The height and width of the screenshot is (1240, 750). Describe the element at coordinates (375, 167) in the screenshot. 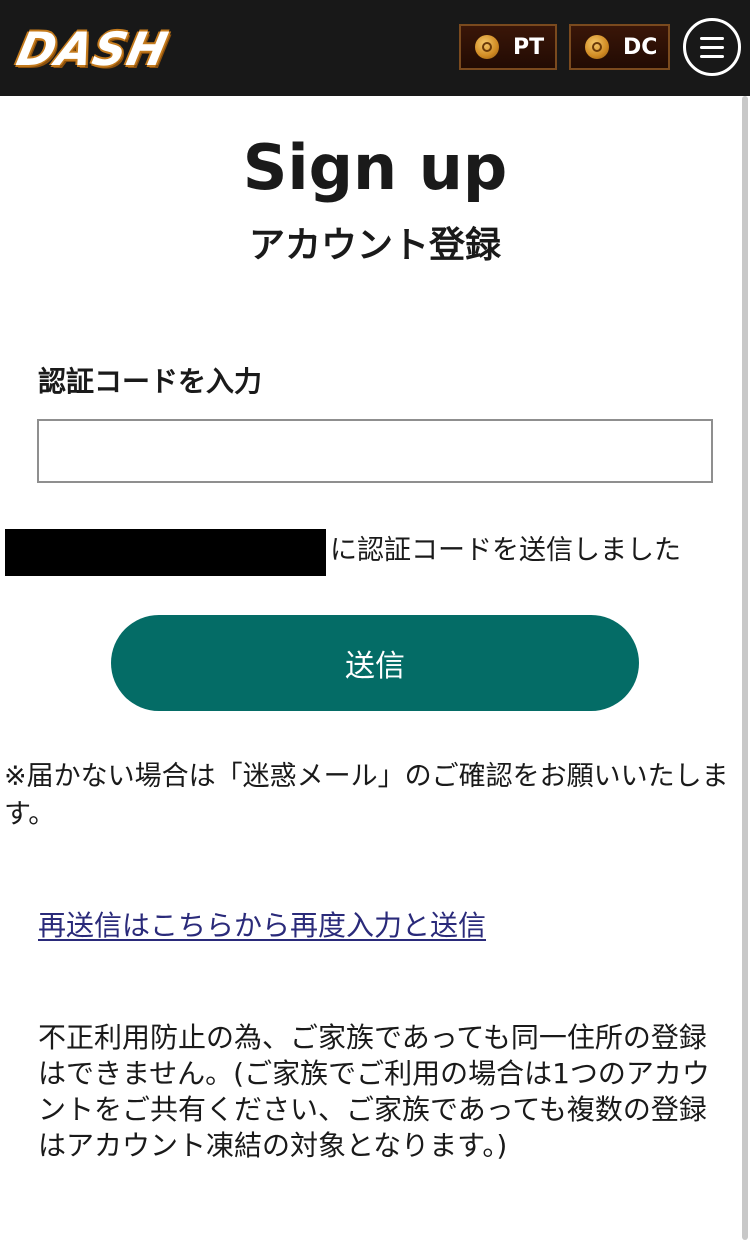

I see `page-title: Sign up` at that location.